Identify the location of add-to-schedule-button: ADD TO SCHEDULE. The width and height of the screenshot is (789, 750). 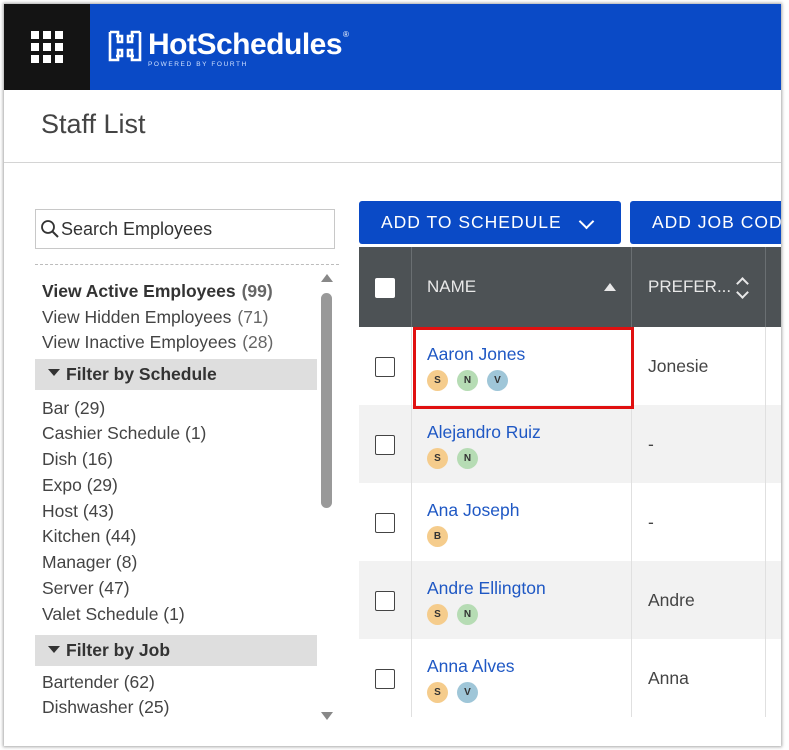
(490, 222).